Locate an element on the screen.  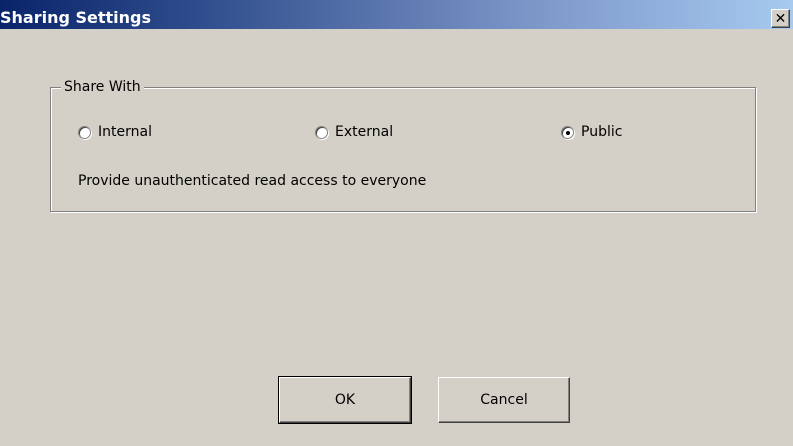
radio-internal-label: Internal is located at coordinates (125, 132).